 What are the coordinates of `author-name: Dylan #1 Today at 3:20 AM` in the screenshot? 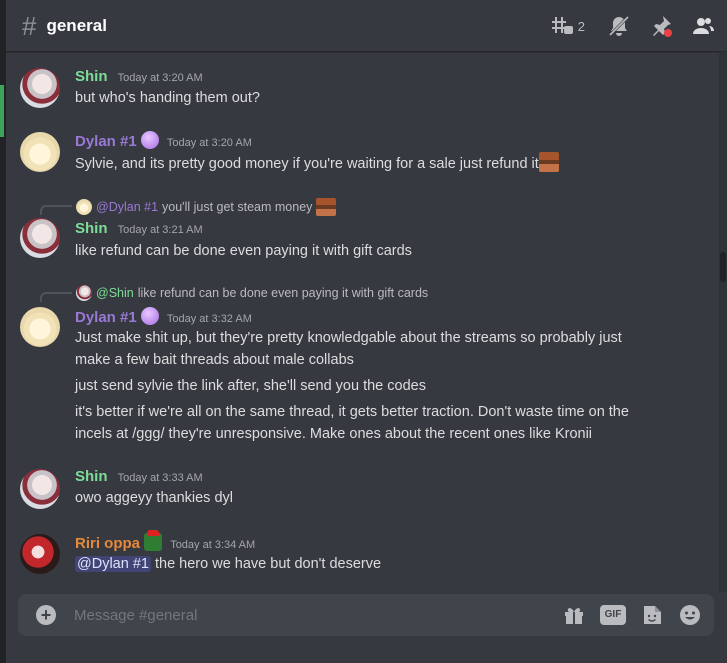 It's located at (163, 140).